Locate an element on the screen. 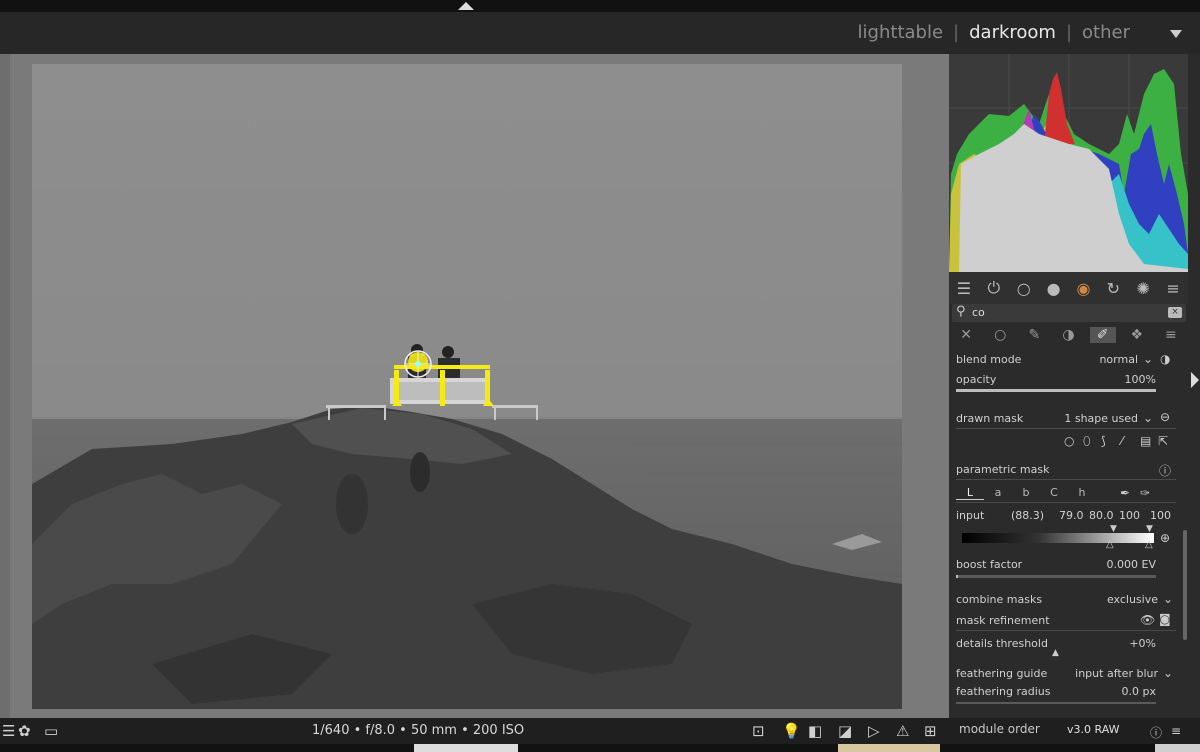  second-window-icon: ▭ is located at coordinates (51, 731).